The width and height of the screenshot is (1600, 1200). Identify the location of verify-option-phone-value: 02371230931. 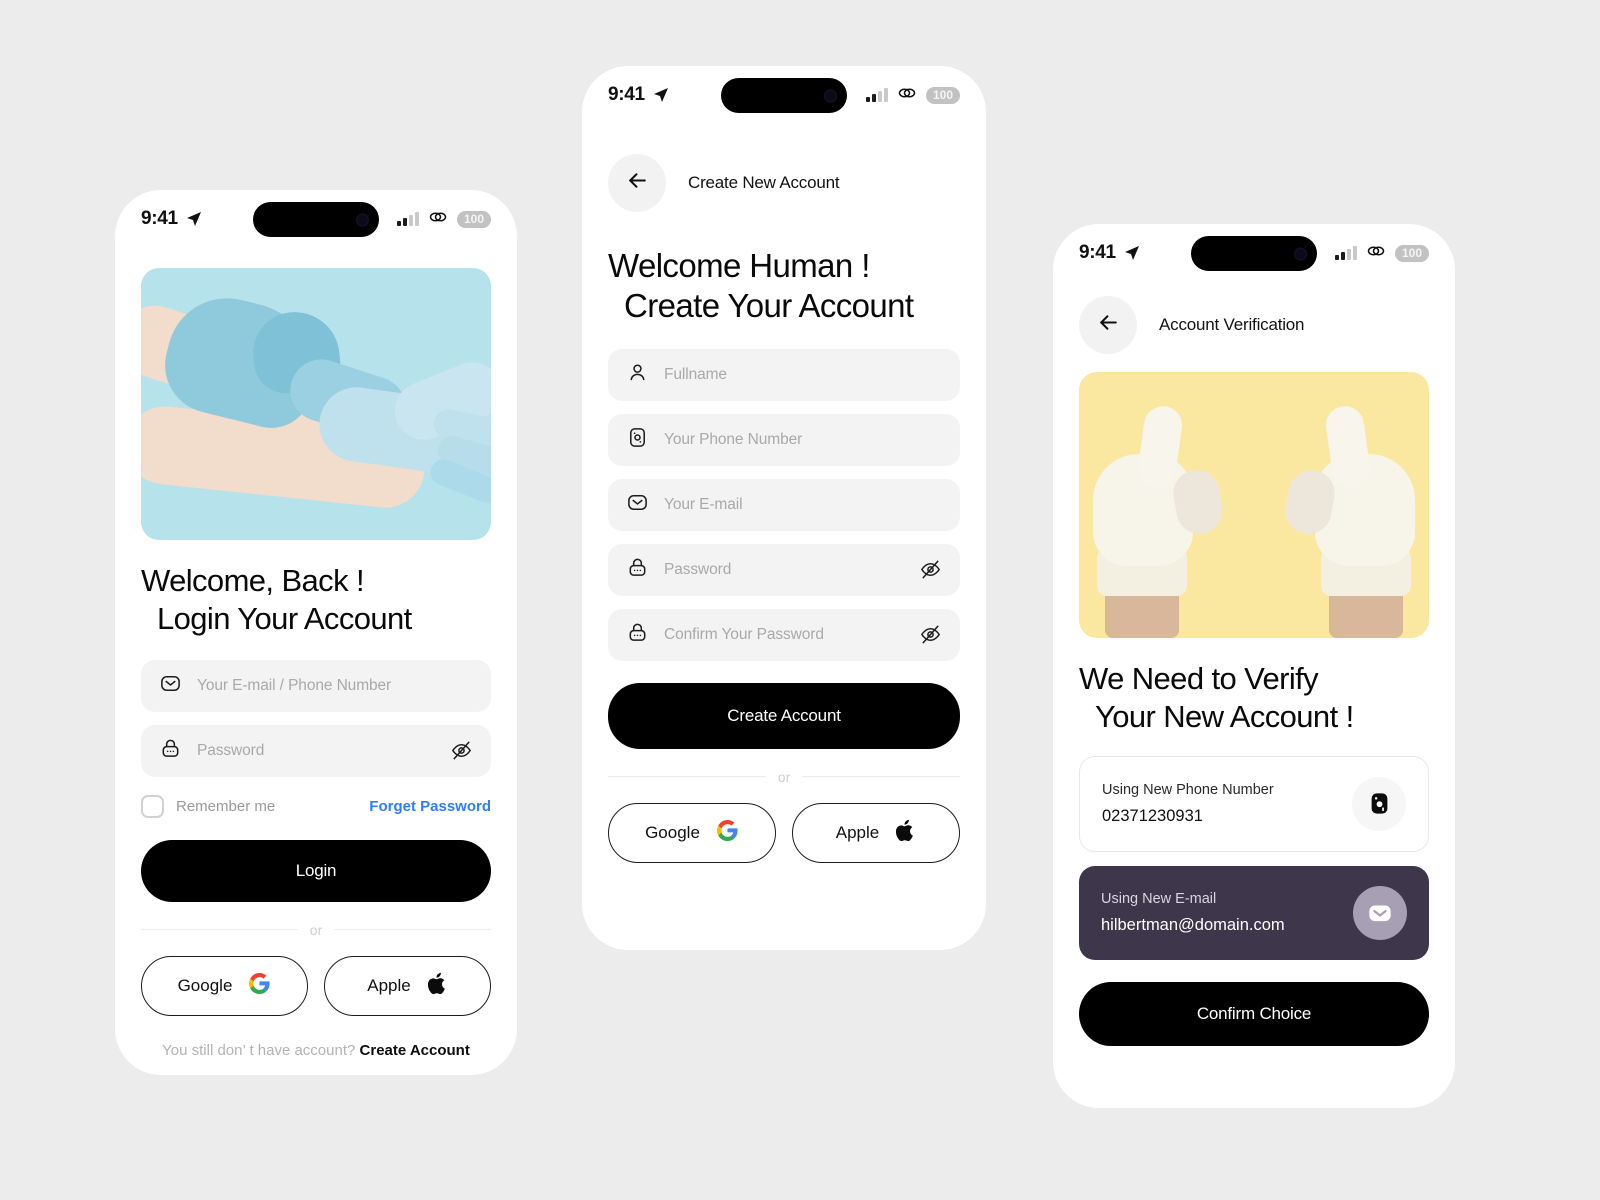
(1152, 815).